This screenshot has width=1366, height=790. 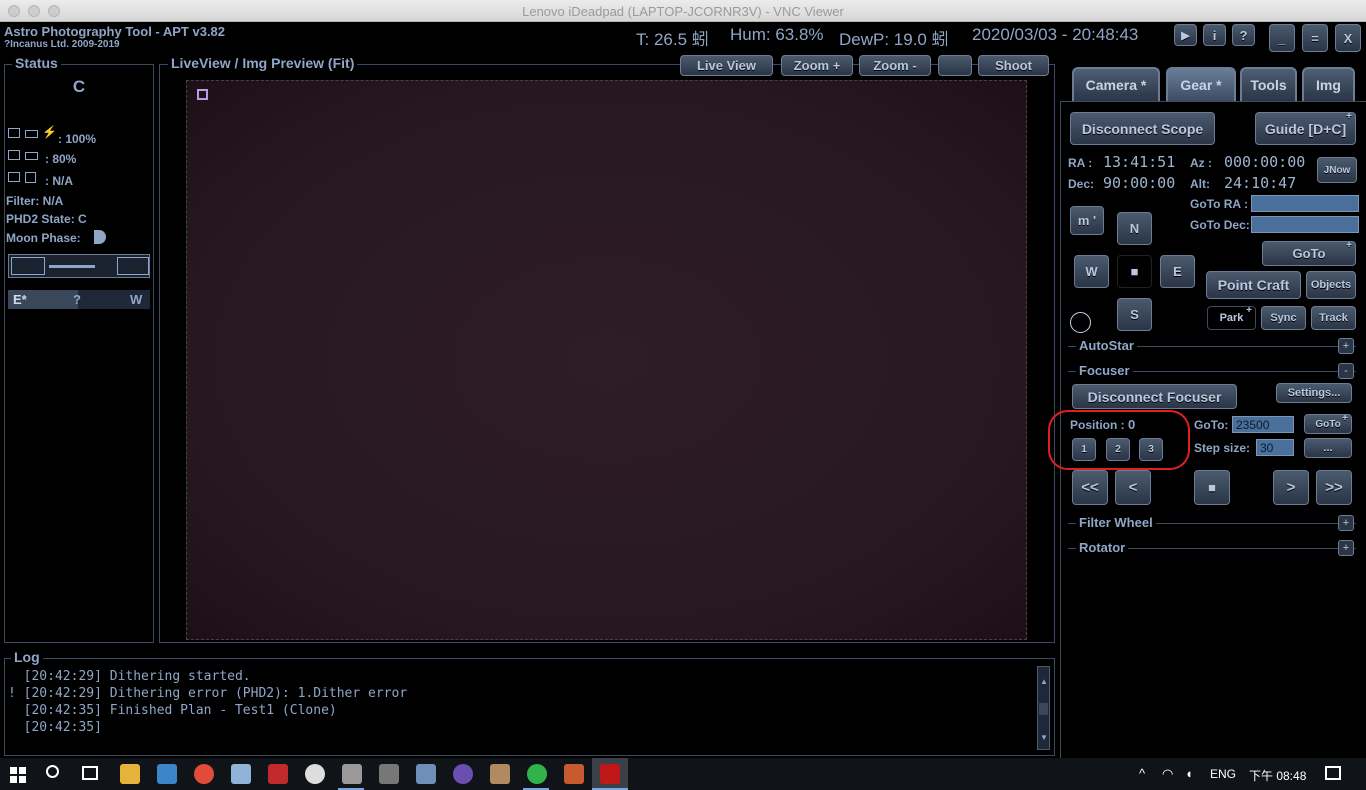 What do you see at coordinates (72, 266) in the screenshot?
I see `mount-bar` at bounding box center [72, 266].